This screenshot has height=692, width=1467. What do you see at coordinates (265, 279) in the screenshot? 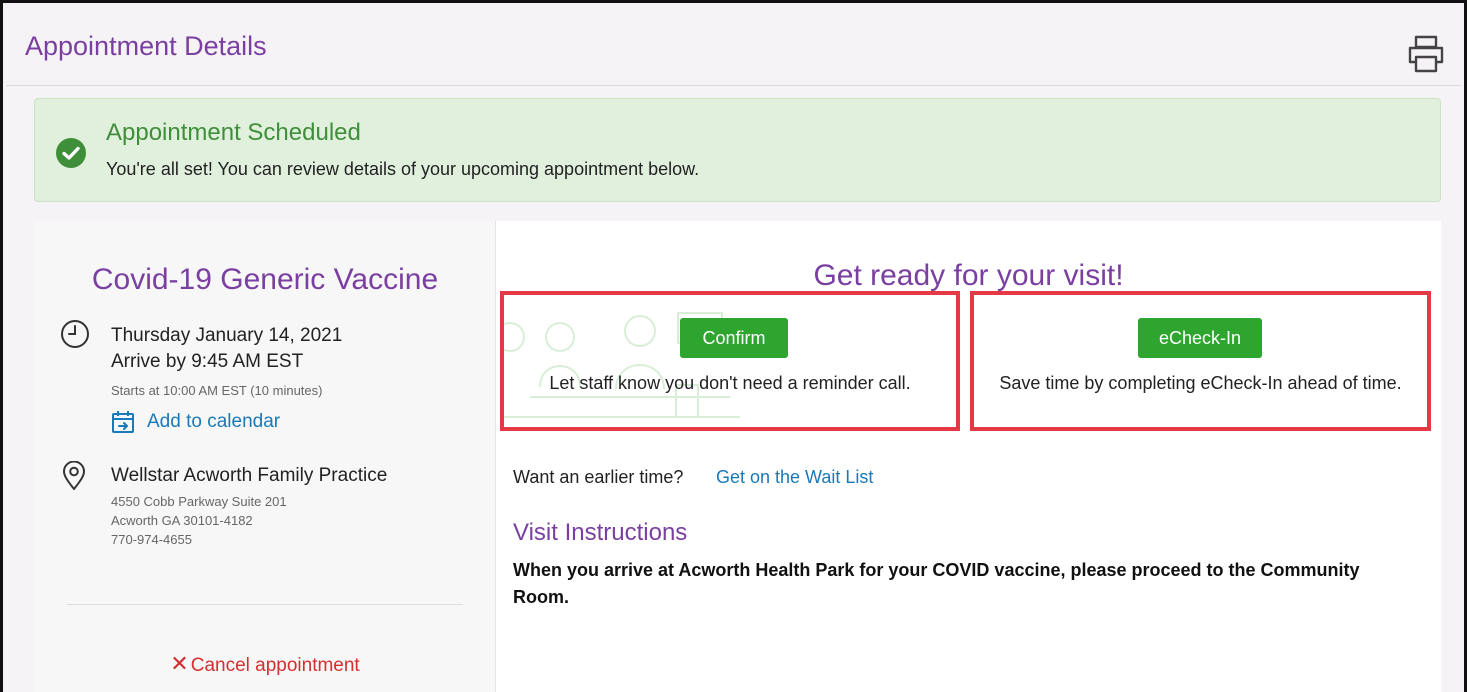
I see `appointment-title: Covid-19 Generic Vaccine` at bounding box center [265, 279].